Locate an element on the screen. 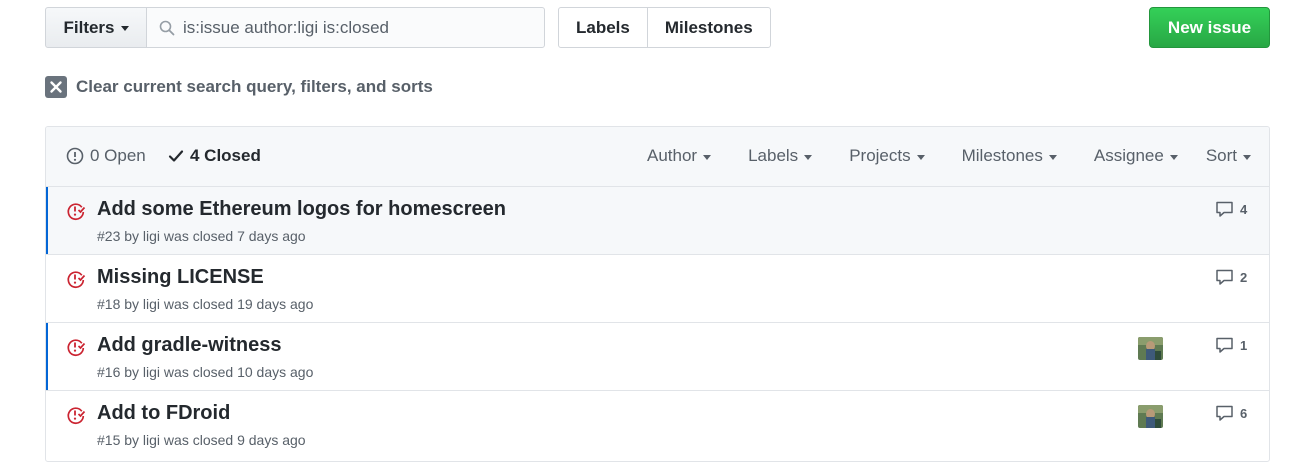  issue-meta: #16 by ligi was closed 10 days ago is located at coordinates (205, 372).